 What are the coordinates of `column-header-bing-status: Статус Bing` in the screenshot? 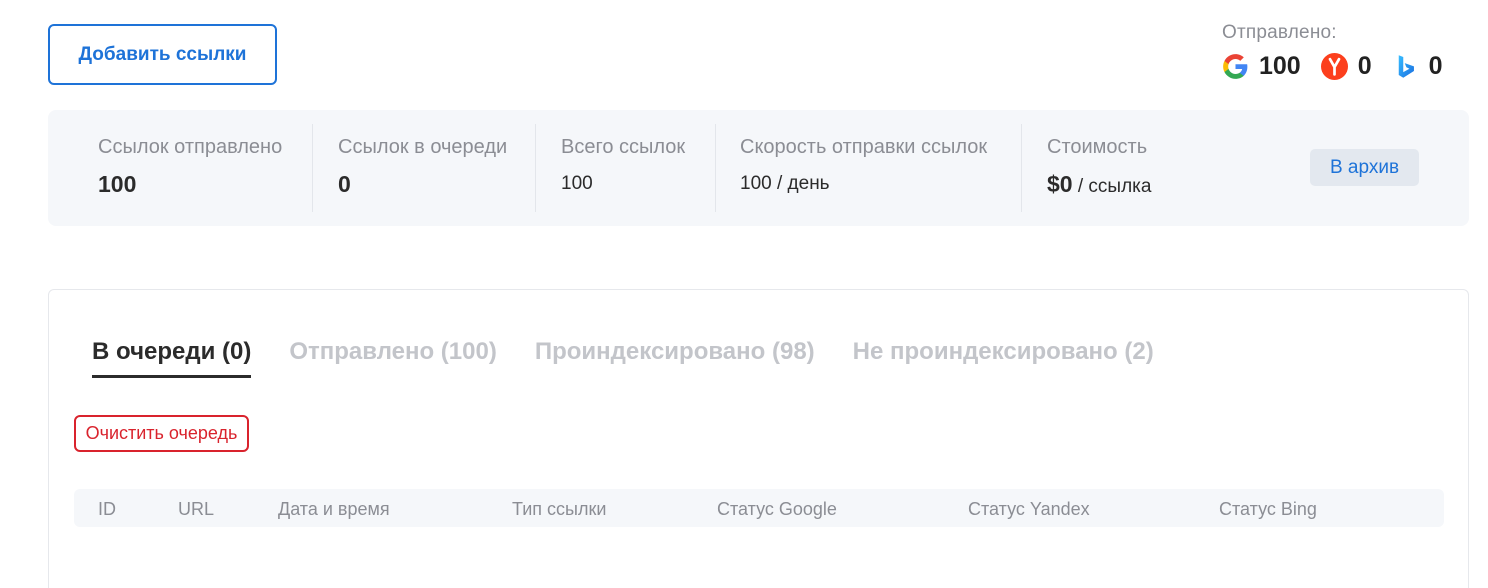 It's located at (1268, 509).